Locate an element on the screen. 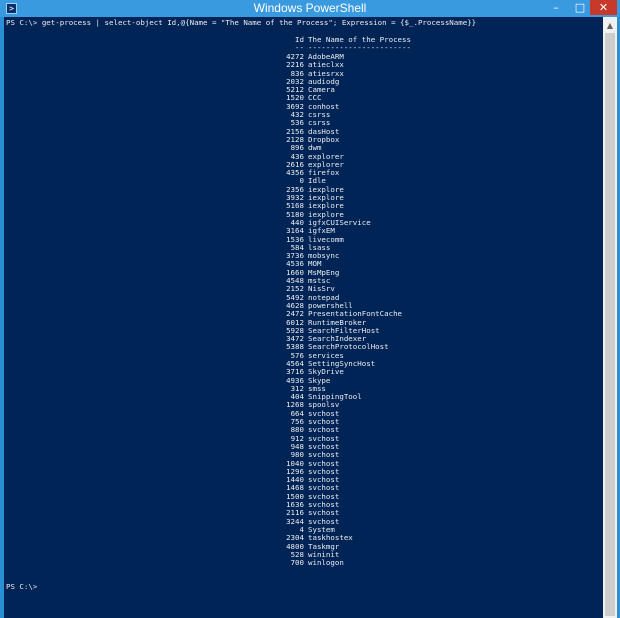 This screenshot has height=618, width=620. process-id: 4356 is located at coordinates (295, 173).